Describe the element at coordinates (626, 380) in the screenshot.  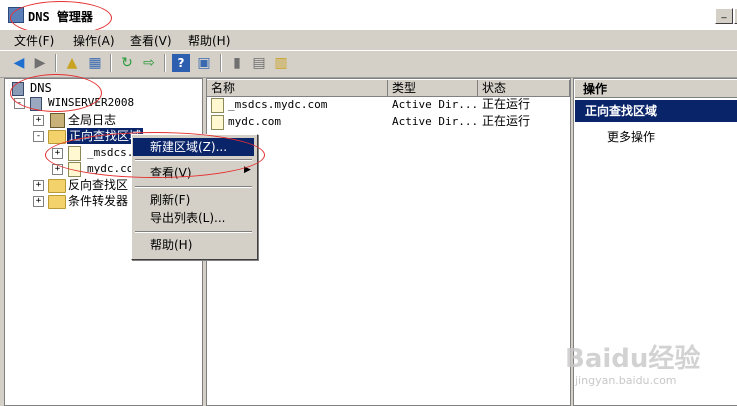
I see `watermark-url: jingyan.baidu.com` at that location.